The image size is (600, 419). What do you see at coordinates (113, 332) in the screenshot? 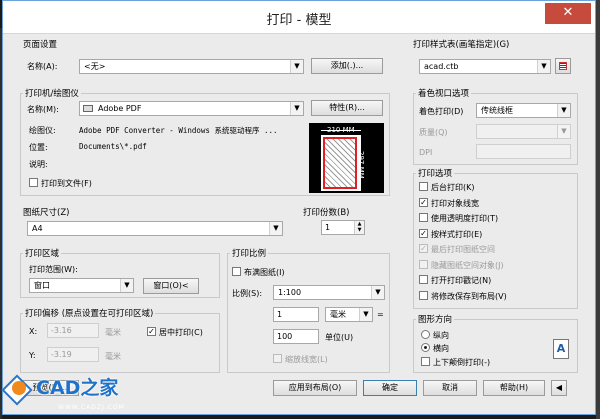
I see `offset-x-unit: 毫米` at bounding box center [113, 332].